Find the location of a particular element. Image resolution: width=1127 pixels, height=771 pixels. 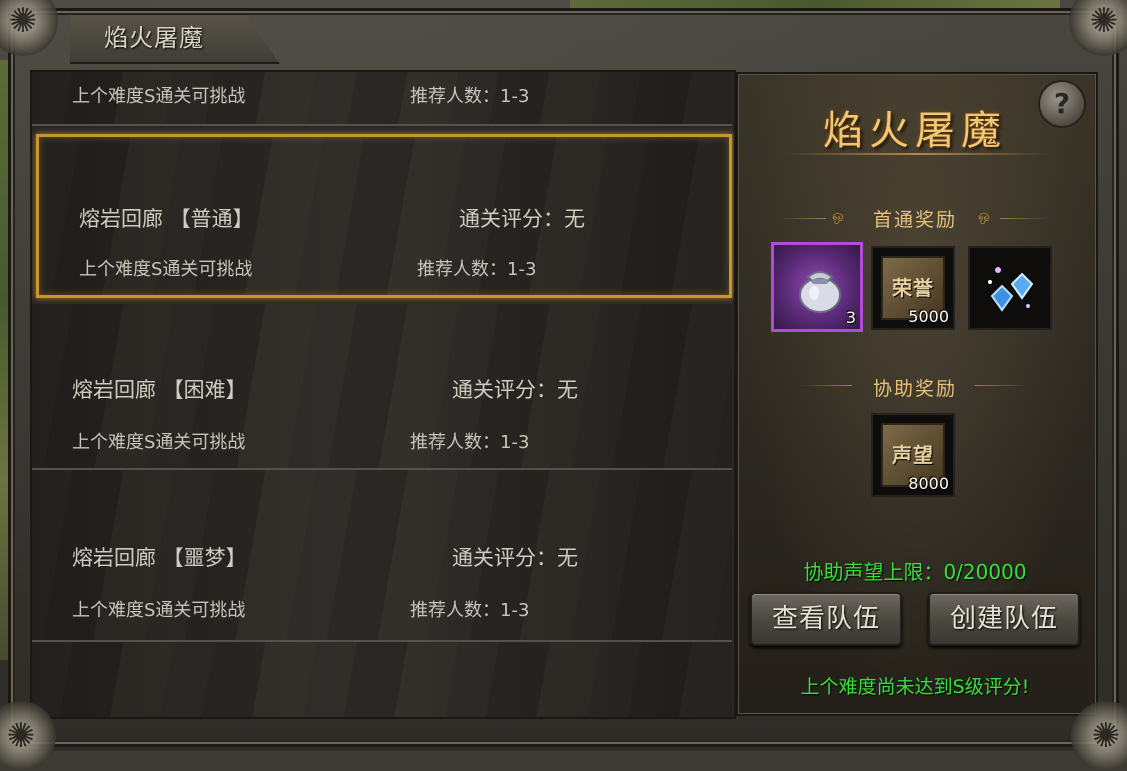

dungeon-title: 焰火屠魔 is located at coordinates (915, 131).